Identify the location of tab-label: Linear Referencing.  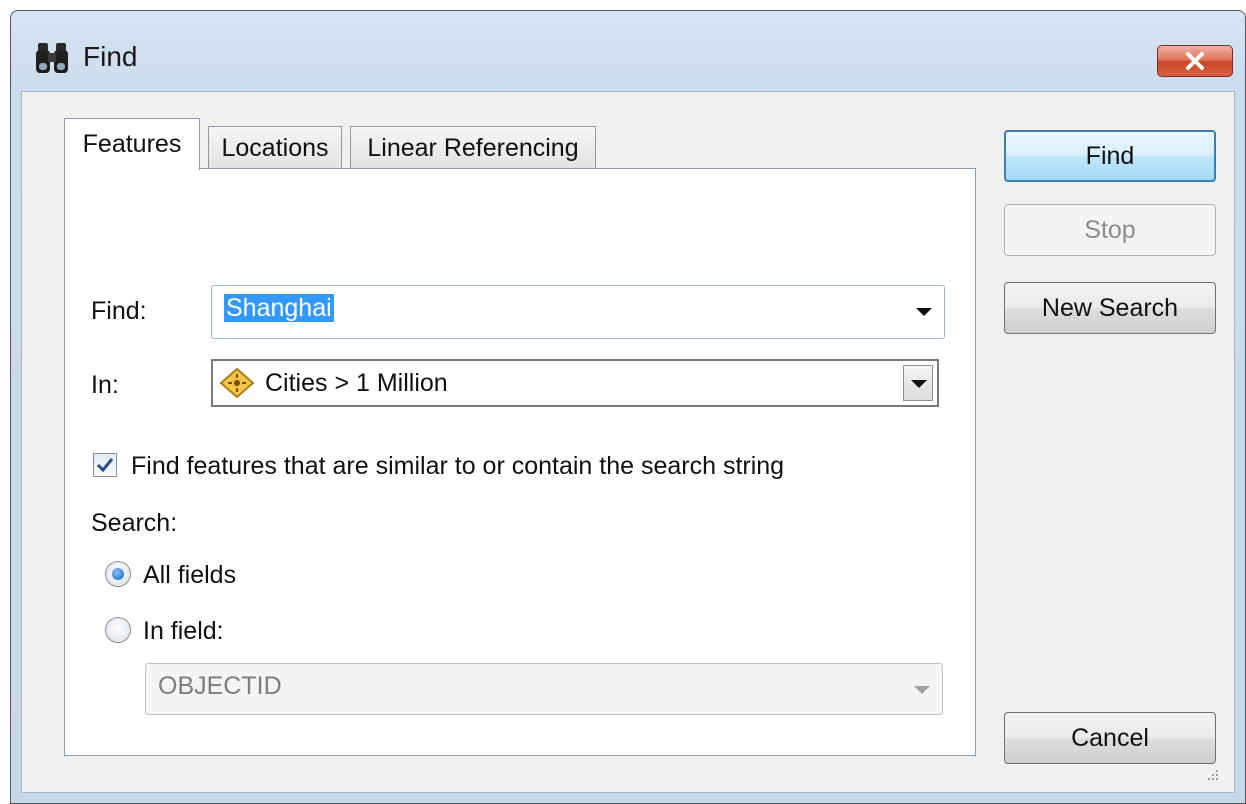
(473, 148).